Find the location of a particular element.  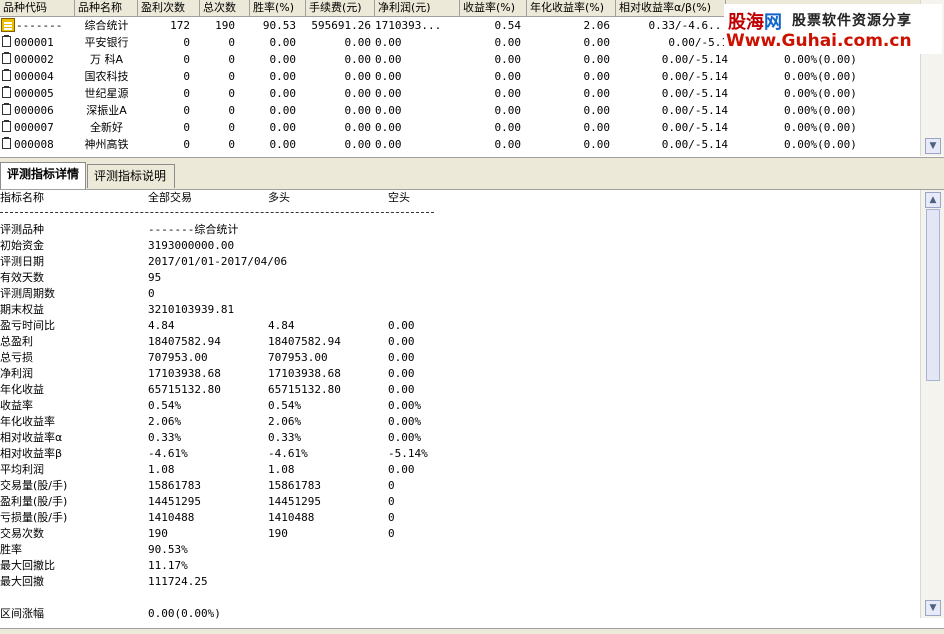

metric-label: 净利润 is located at coordinates (16, 373).